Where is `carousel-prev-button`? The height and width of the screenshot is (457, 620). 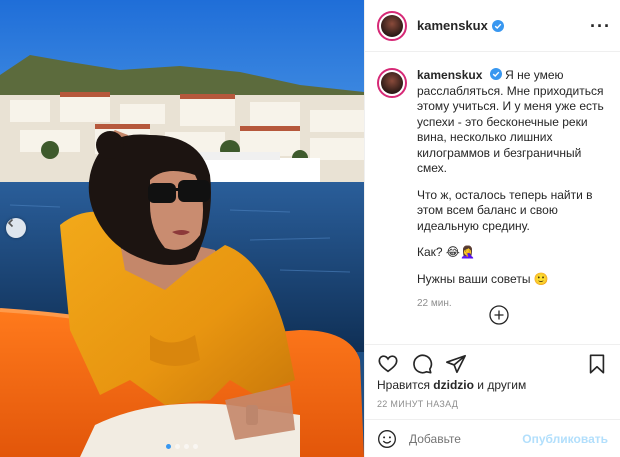 carousel-prev-button is located at coordinates (16, 228).